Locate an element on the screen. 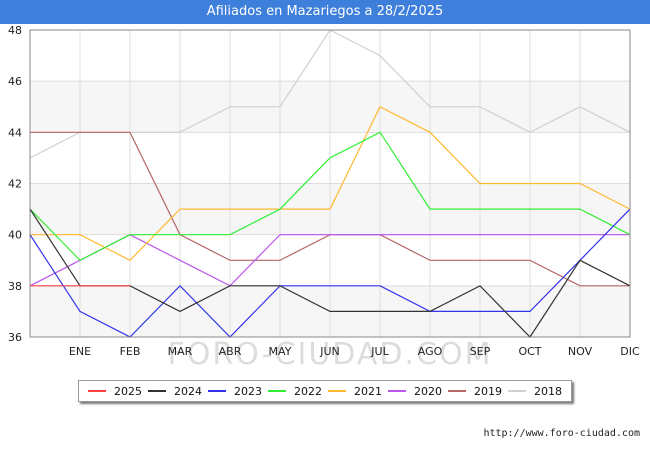 The height and width of the screenshot is (450, 650). x-tick-label: ENE is located at coordinates (80, 351).